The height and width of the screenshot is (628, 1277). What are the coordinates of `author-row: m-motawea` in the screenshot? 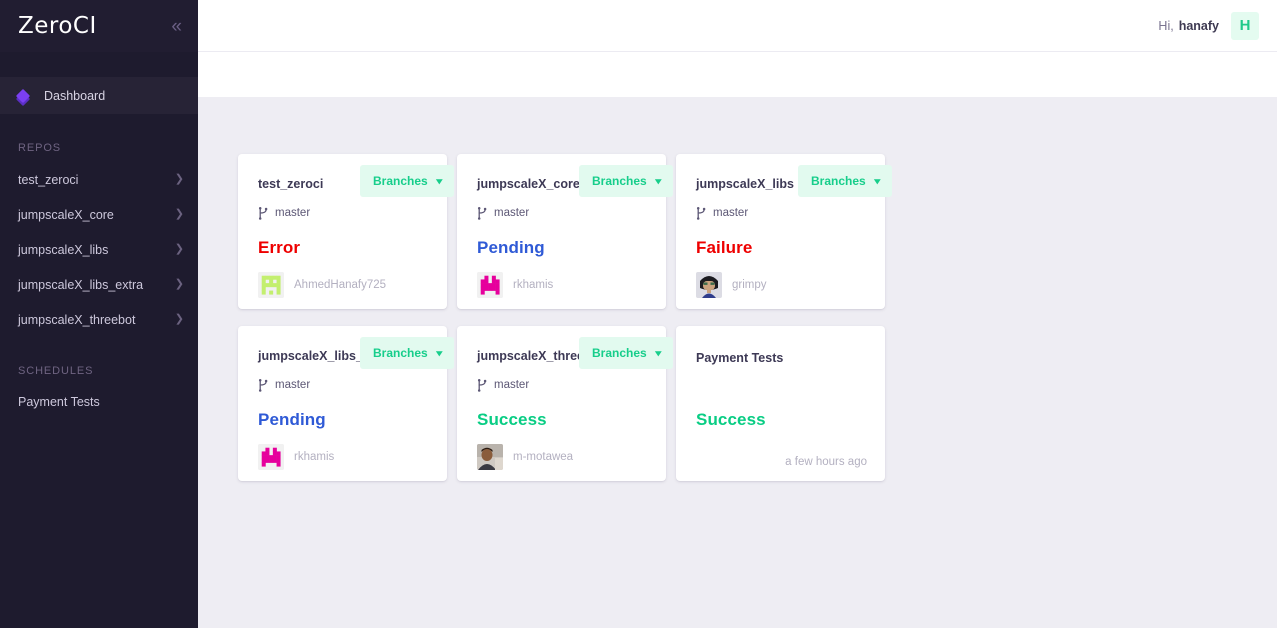 It's located at (562, 457).